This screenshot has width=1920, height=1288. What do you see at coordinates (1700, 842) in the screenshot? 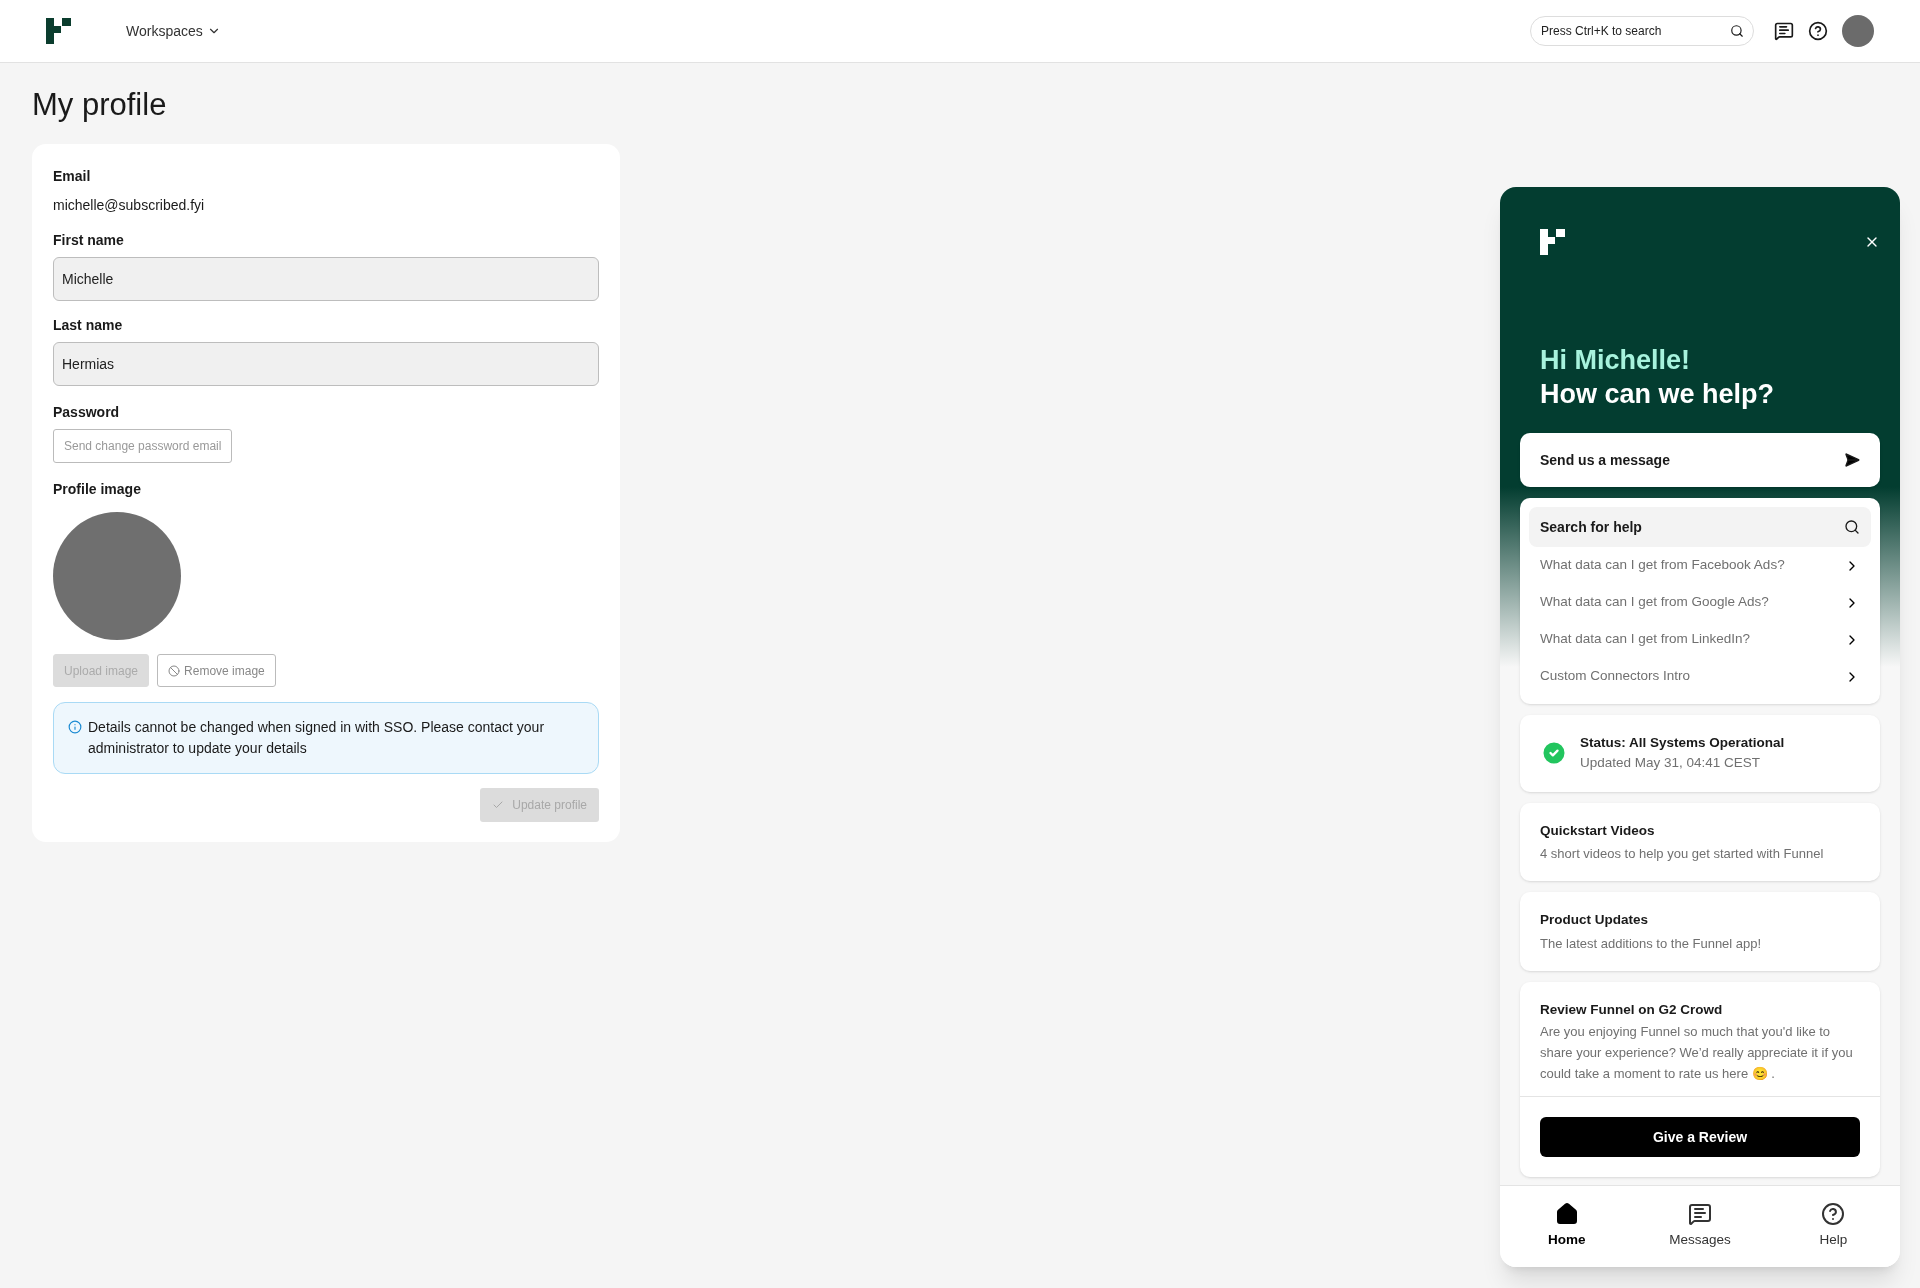
I see `help-card: Quickstart Videos 4 short videos to help you get started with Funnel` at bounding box center [1700, 842].